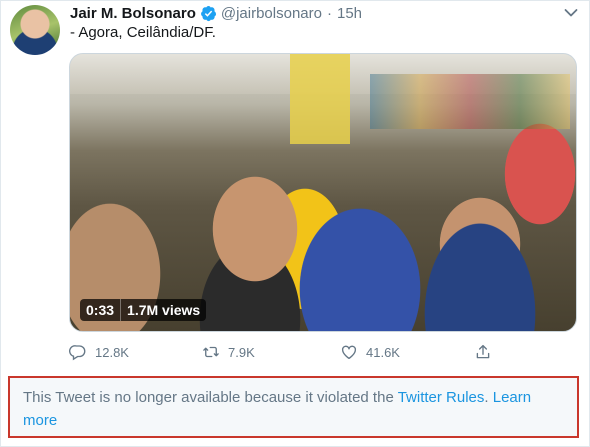 This screenshot has height=447, width=590. I want to click on share-button, so click(487, 352).